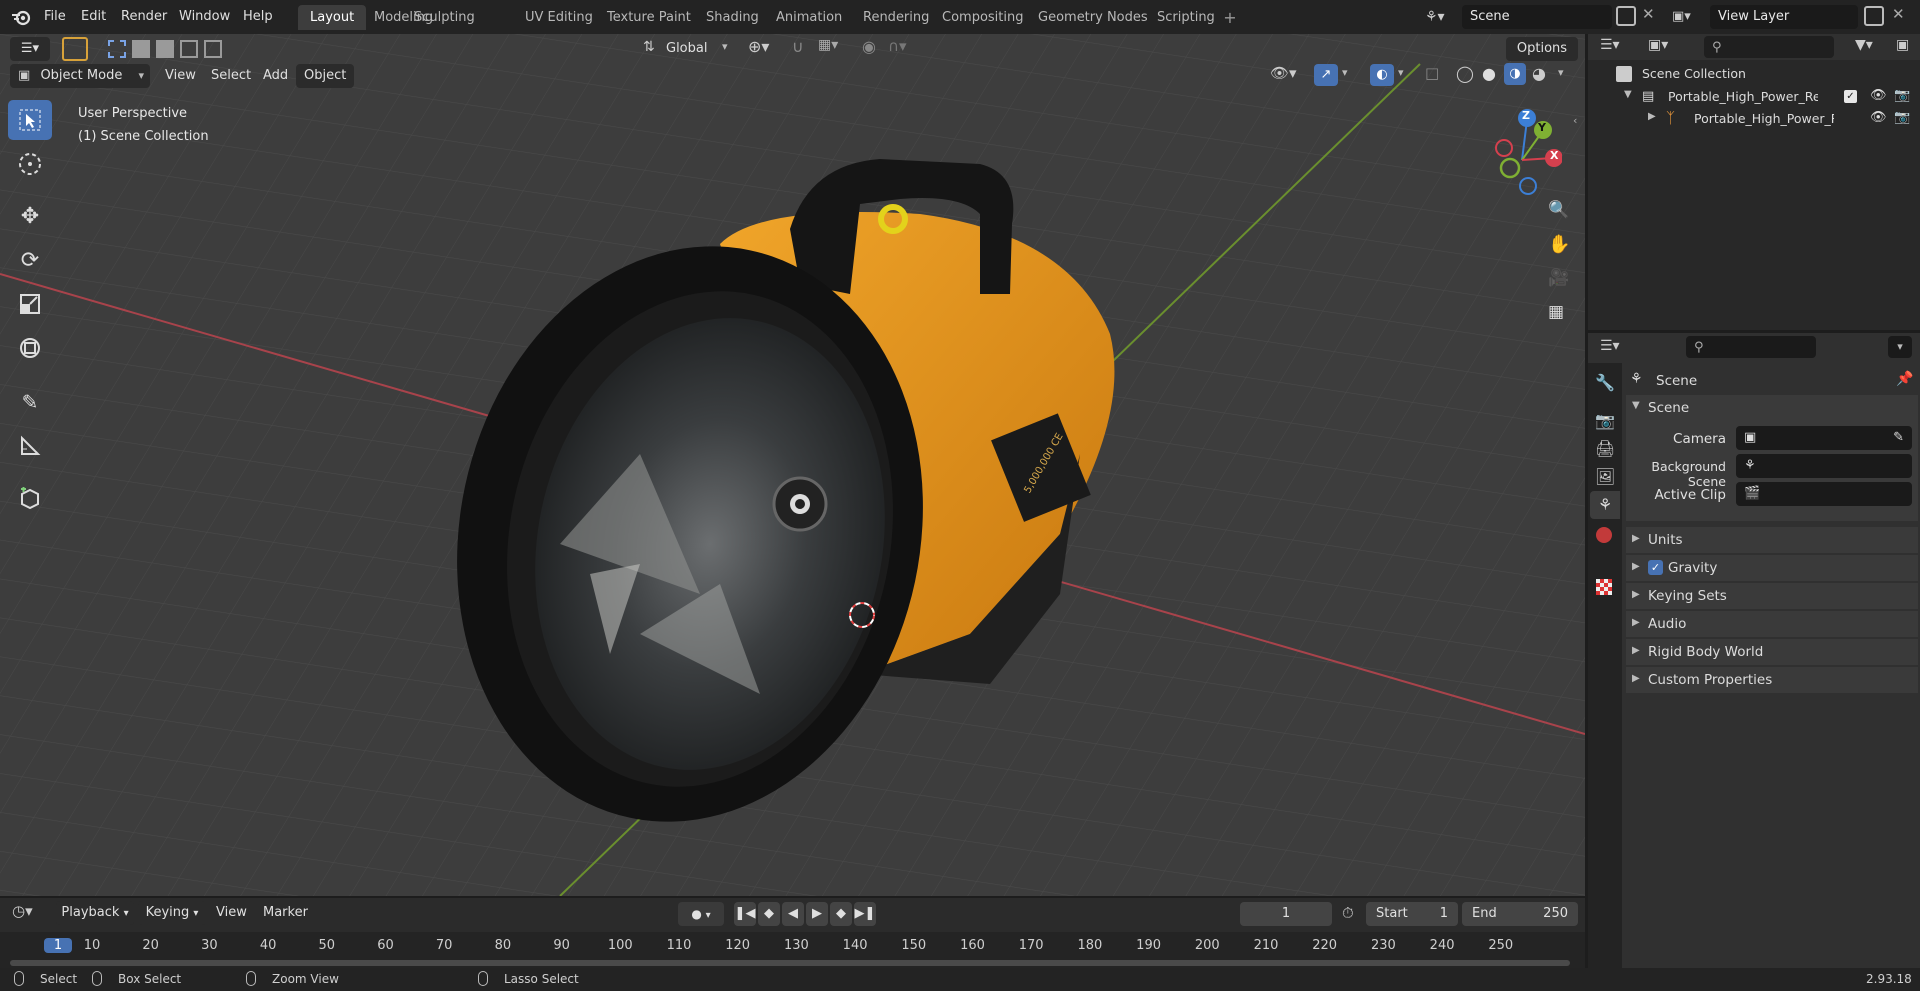 This screenshot has width=1920, height=991. I want to click on play-reverse-icon: ◀, so click(793, 914).